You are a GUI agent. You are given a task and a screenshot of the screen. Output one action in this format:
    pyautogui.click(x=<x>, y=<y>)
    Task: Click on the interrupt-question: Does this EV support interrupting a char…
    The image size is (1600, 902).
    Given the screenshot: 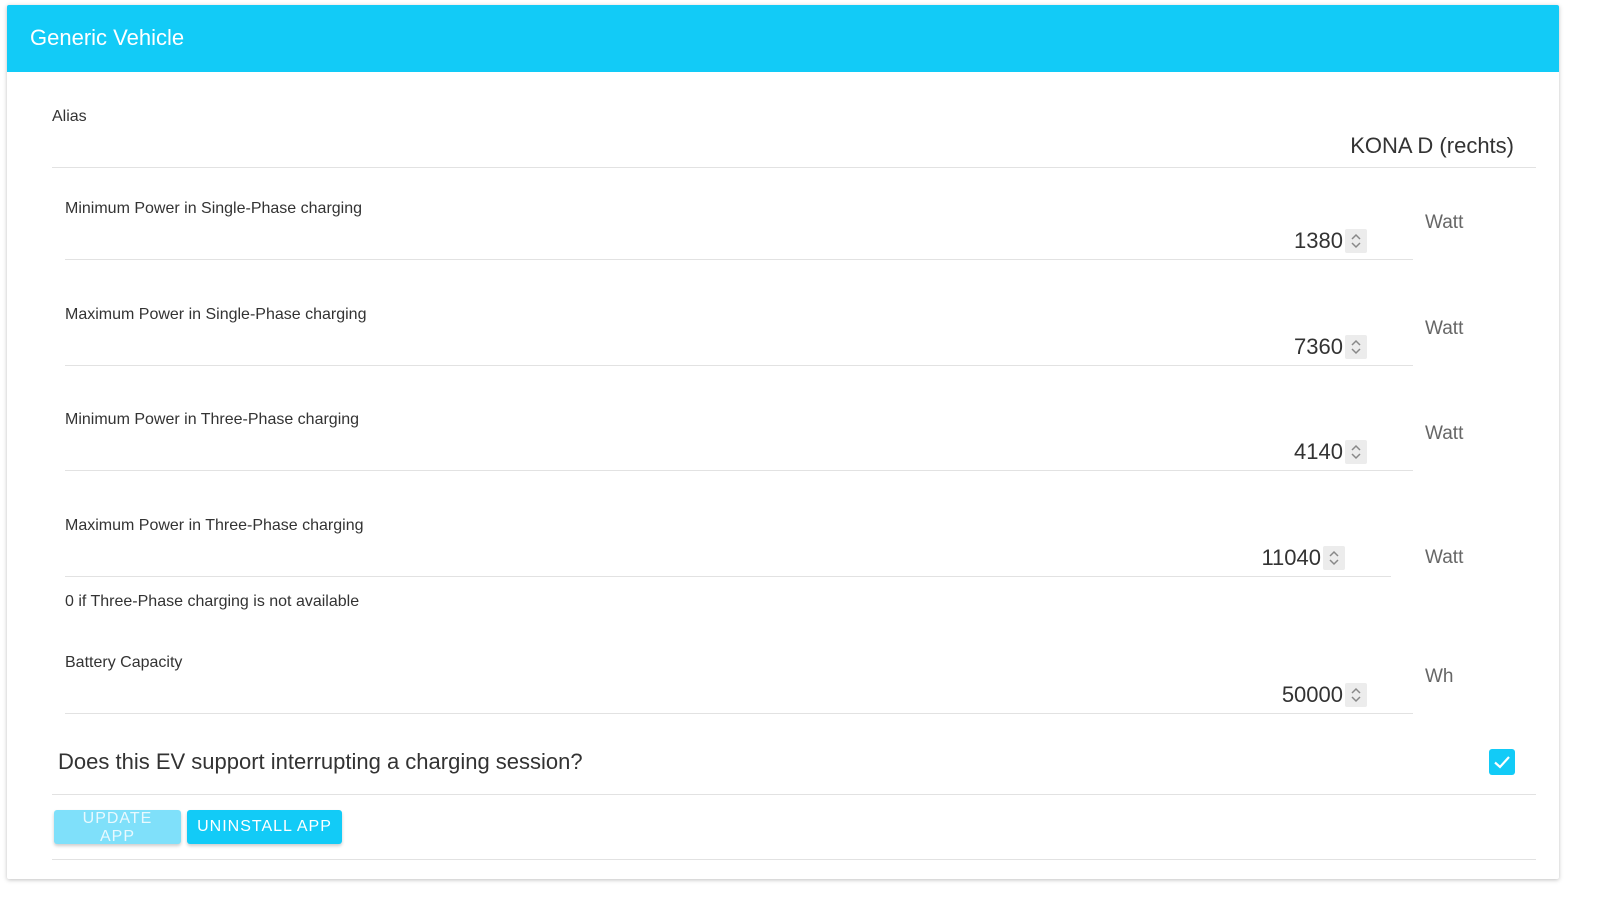 What is the action you would take?
    pyautogui.click(x=320, y=761)
    